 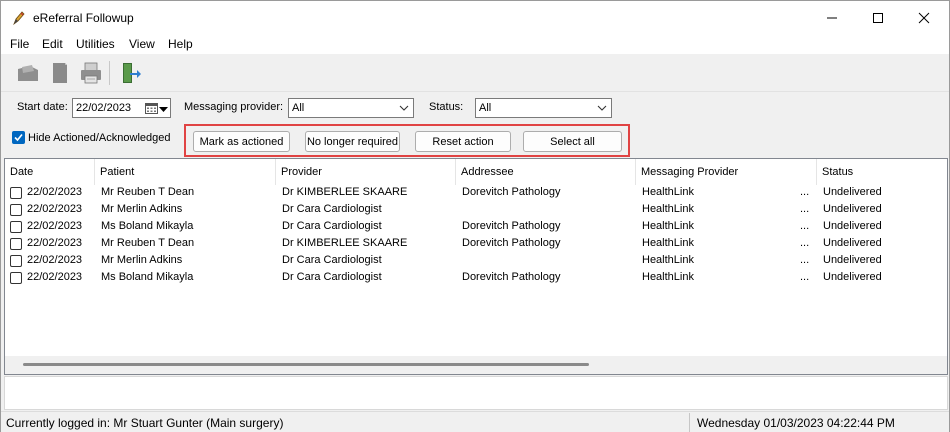 What do you see at coordinates (241, 141) in the screenshot?
I see `mark-as-actioned-button: Mark as actioned` at bounding box center [241, 141].